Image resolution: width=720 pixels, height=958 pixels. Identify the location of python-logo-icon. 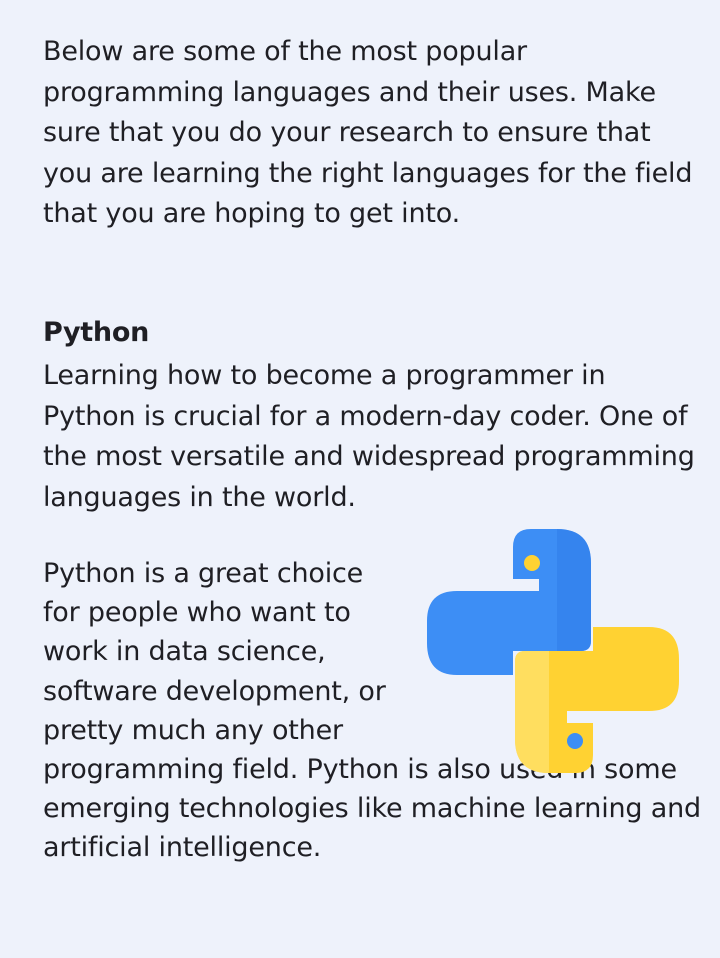
(553, 651).